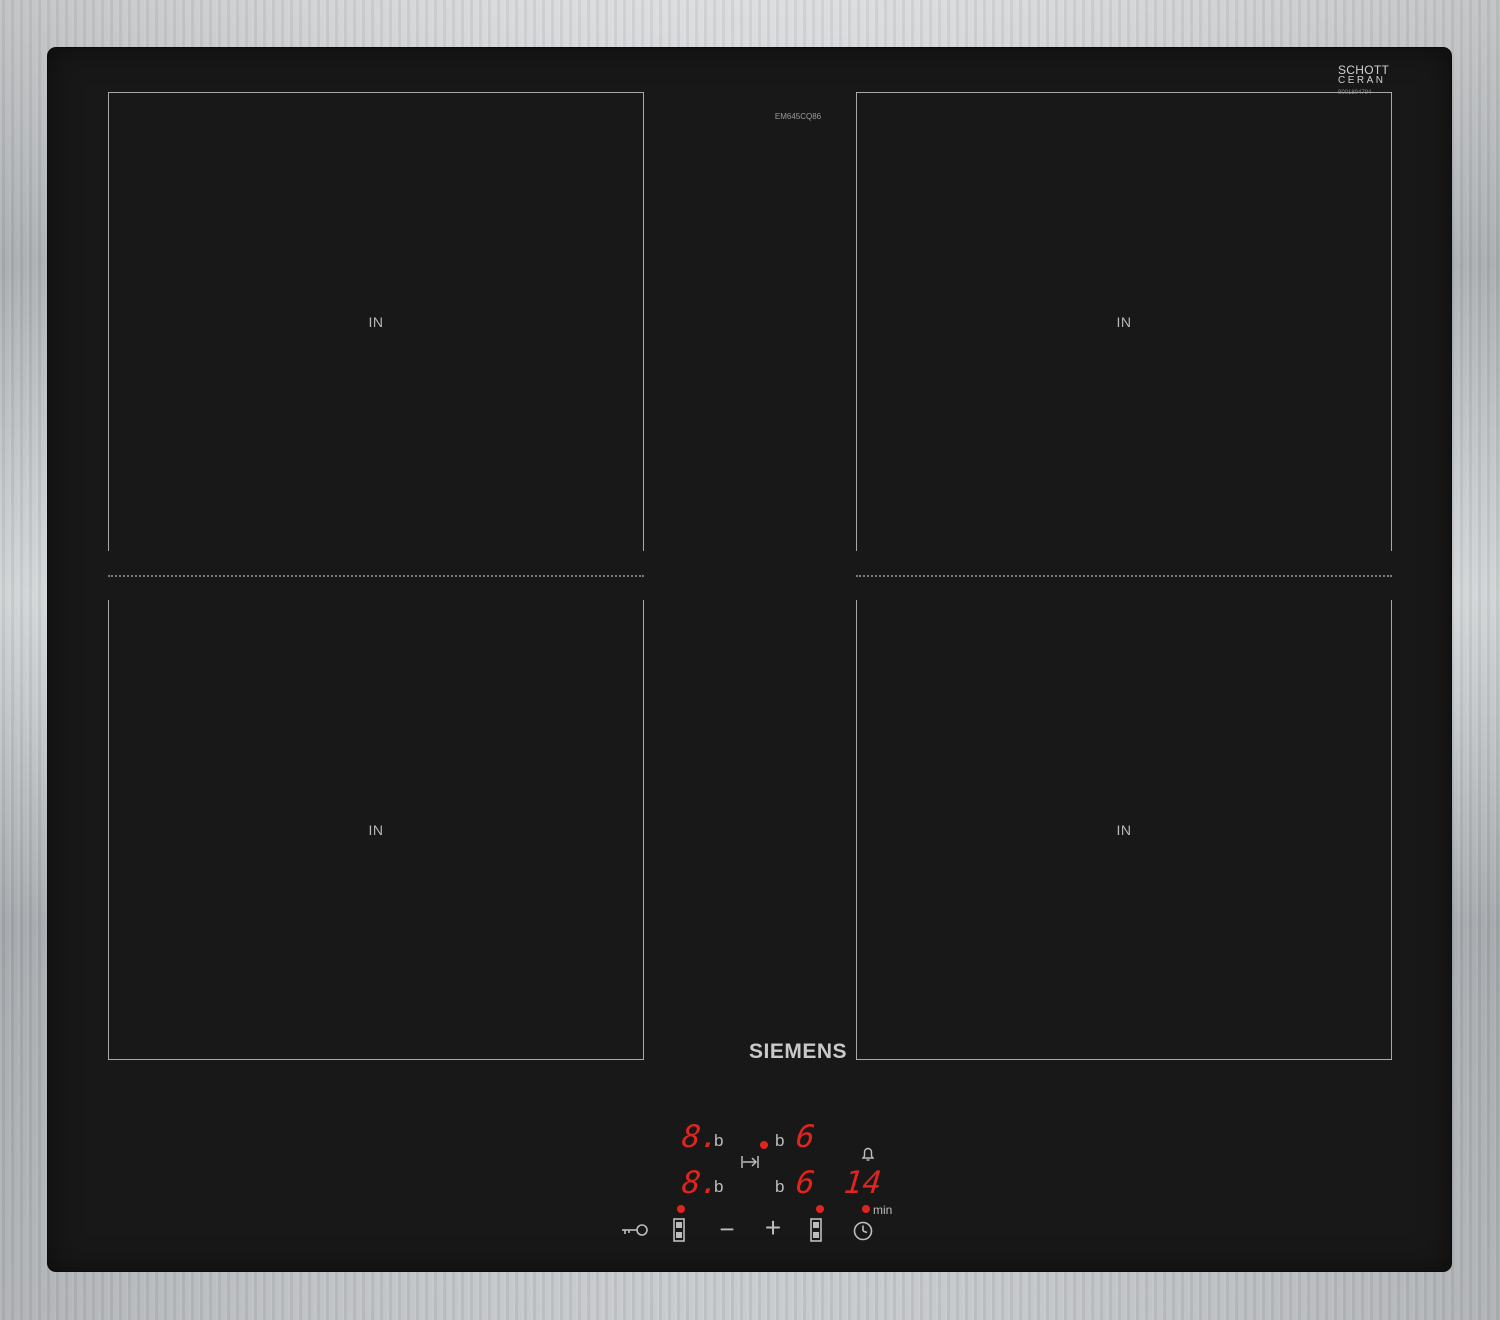  I want to click on model-number: EM645CQ86, so click(798, 116).